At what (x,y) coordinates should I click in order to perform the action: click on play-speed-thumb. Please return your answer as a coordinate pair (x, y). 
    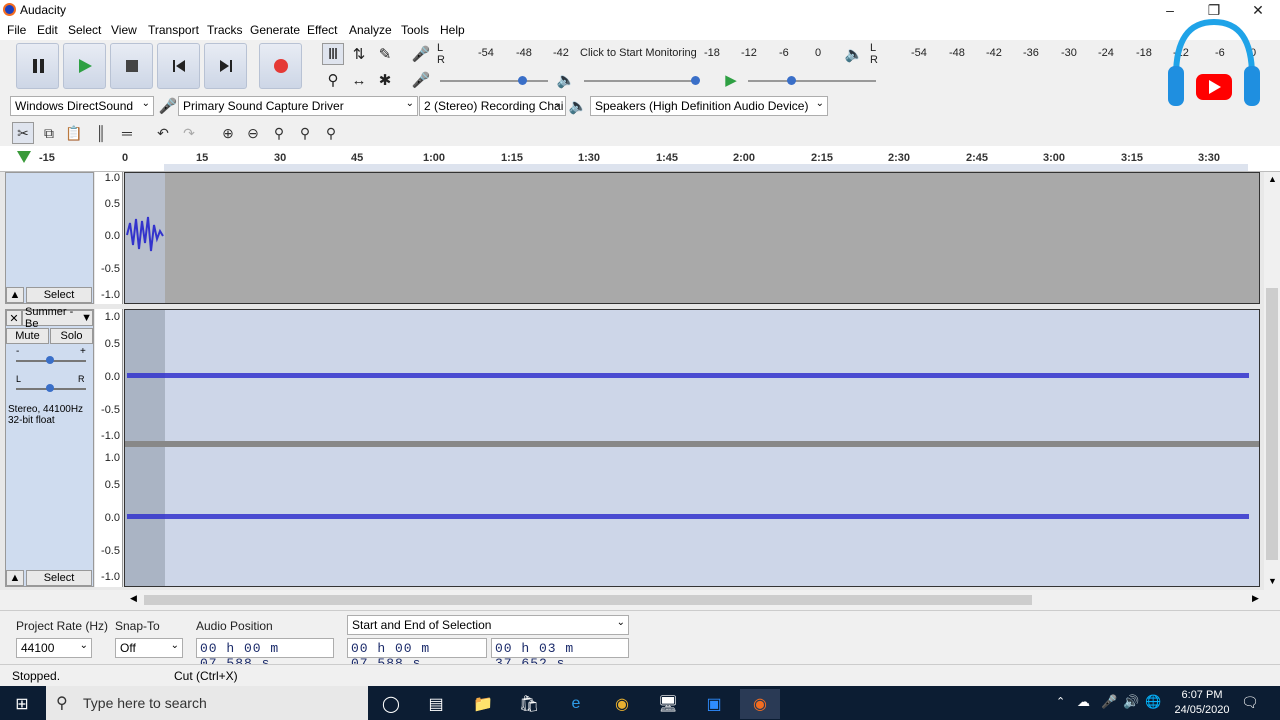
    Looking at the image, I should click on (791, 80).